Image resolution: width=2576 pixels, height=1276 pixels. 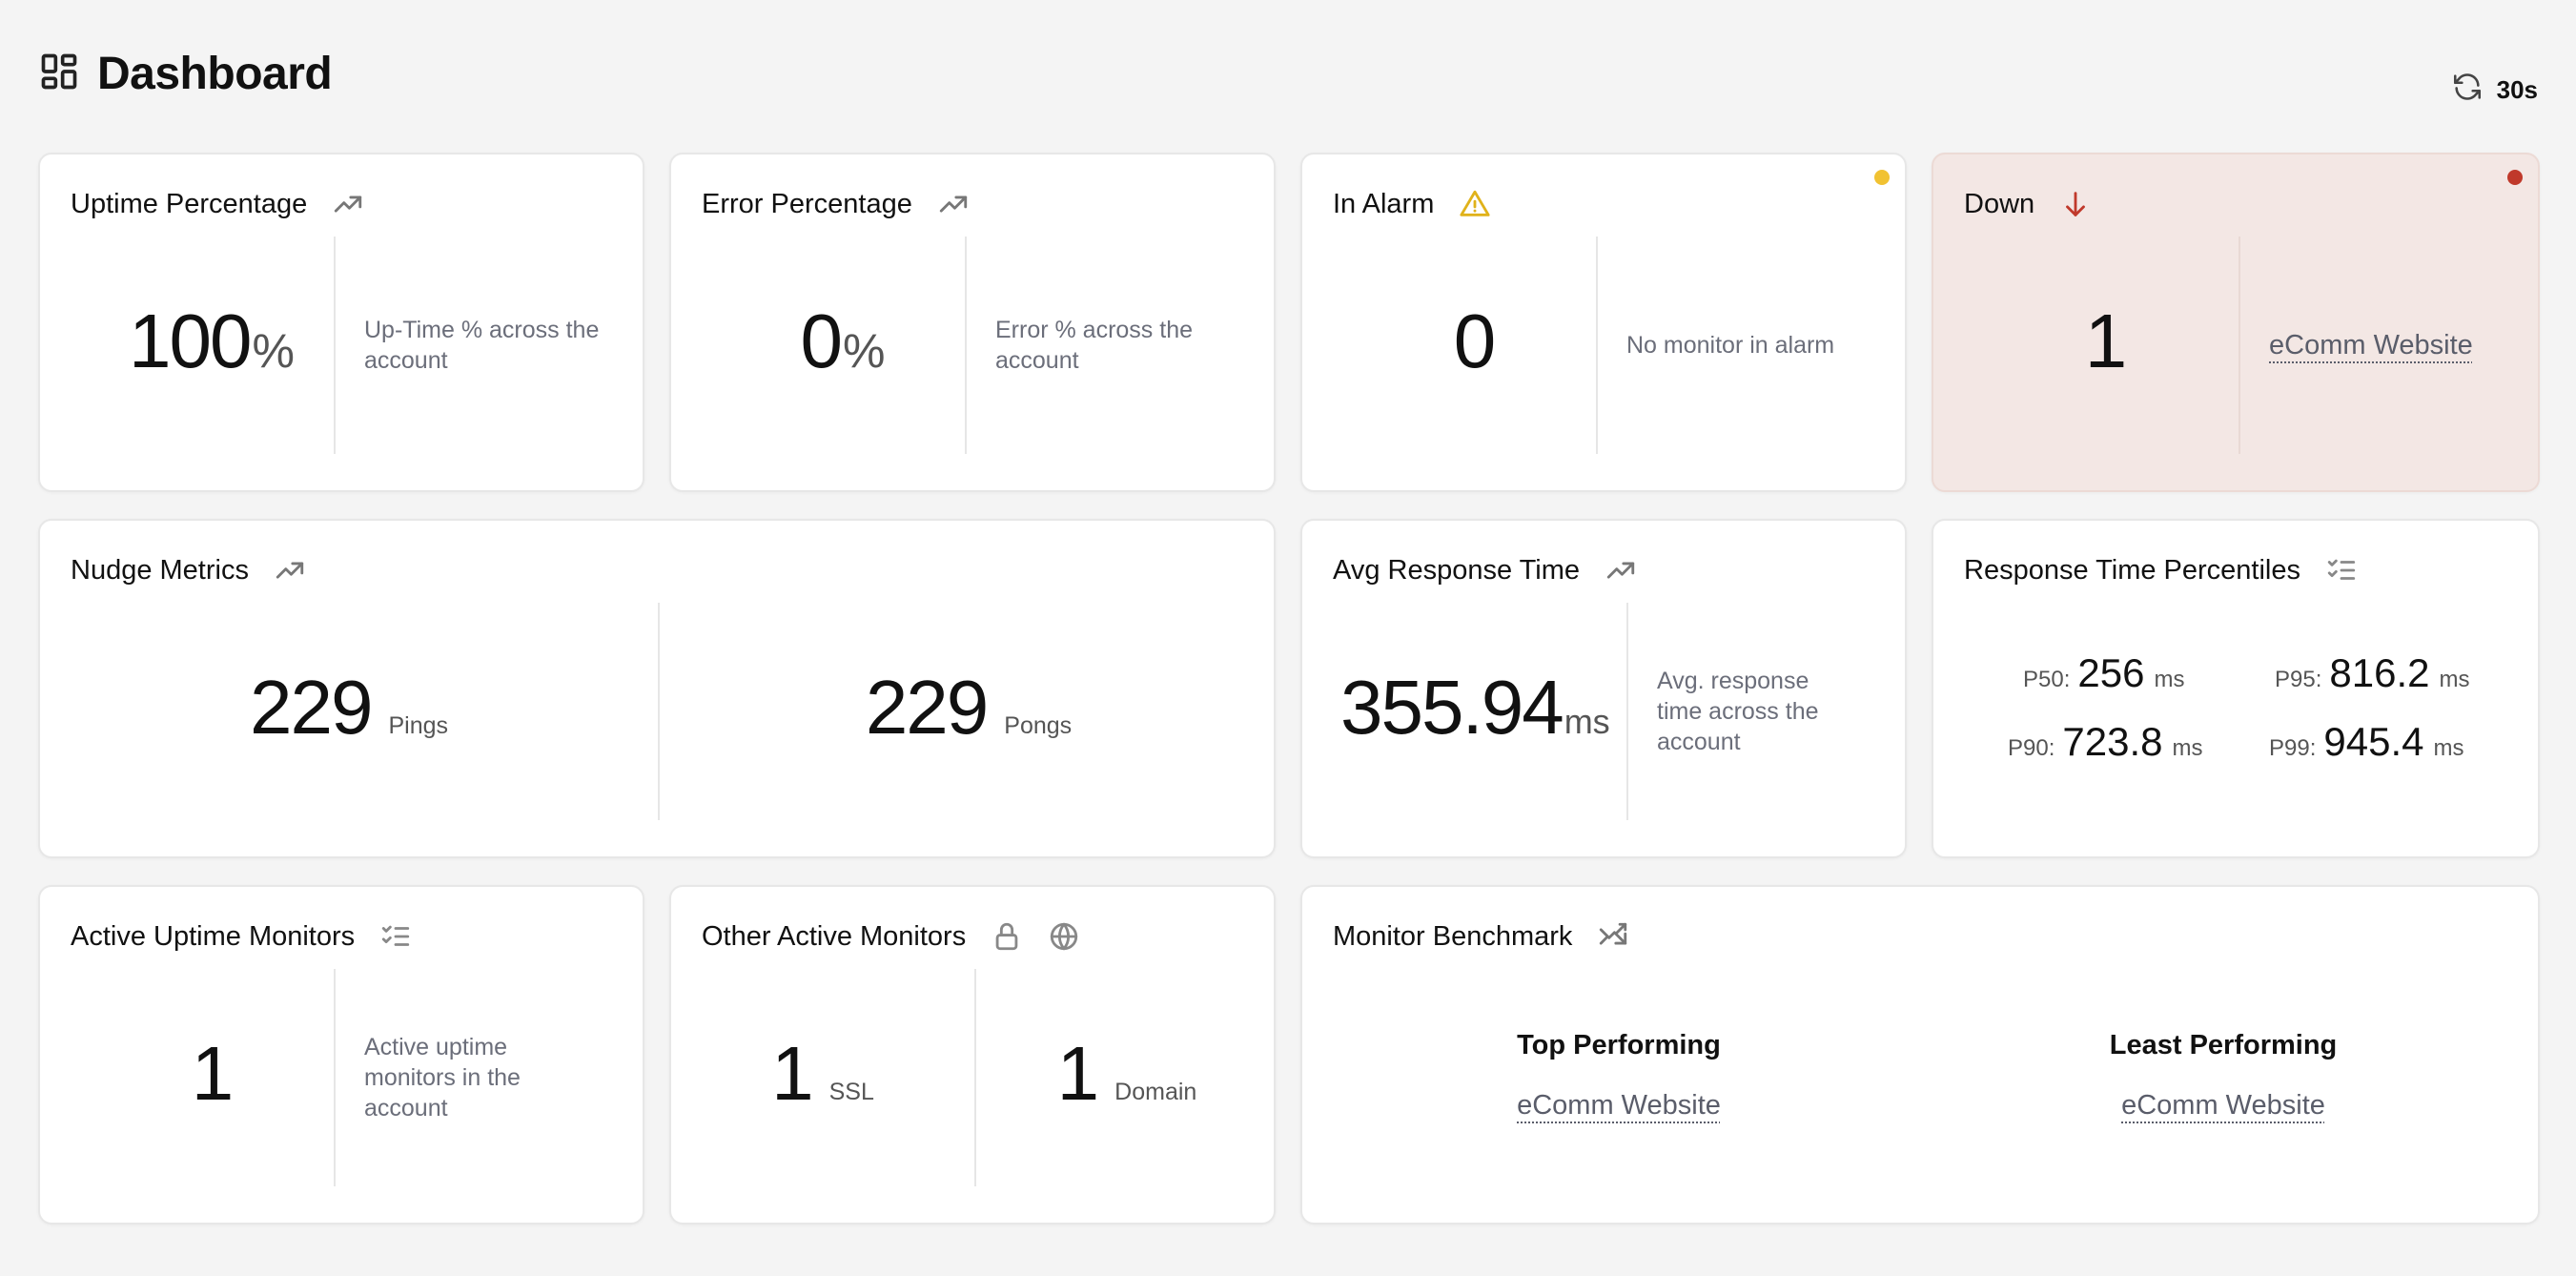 I want to click on percentile-value: 256, so click(x=2111, y=673).